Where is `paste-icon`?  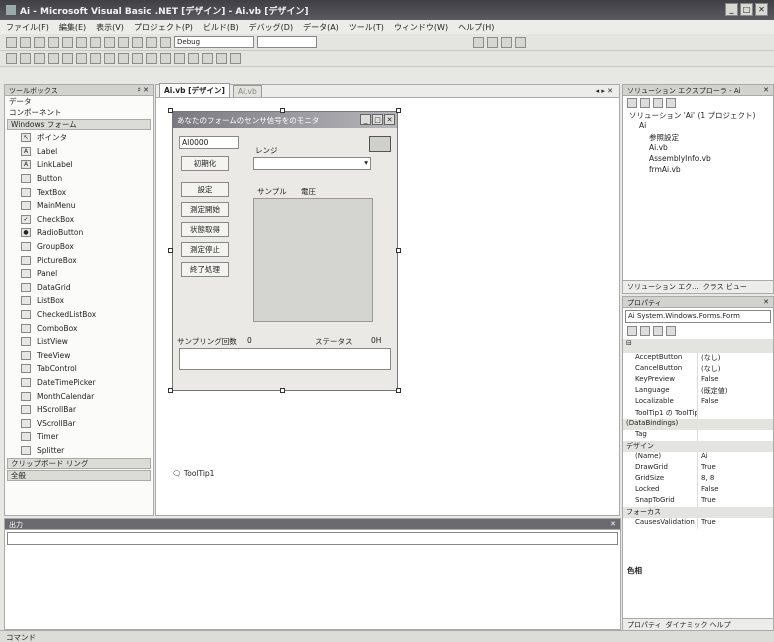
paste-icon is located at coordinates (109, 42).